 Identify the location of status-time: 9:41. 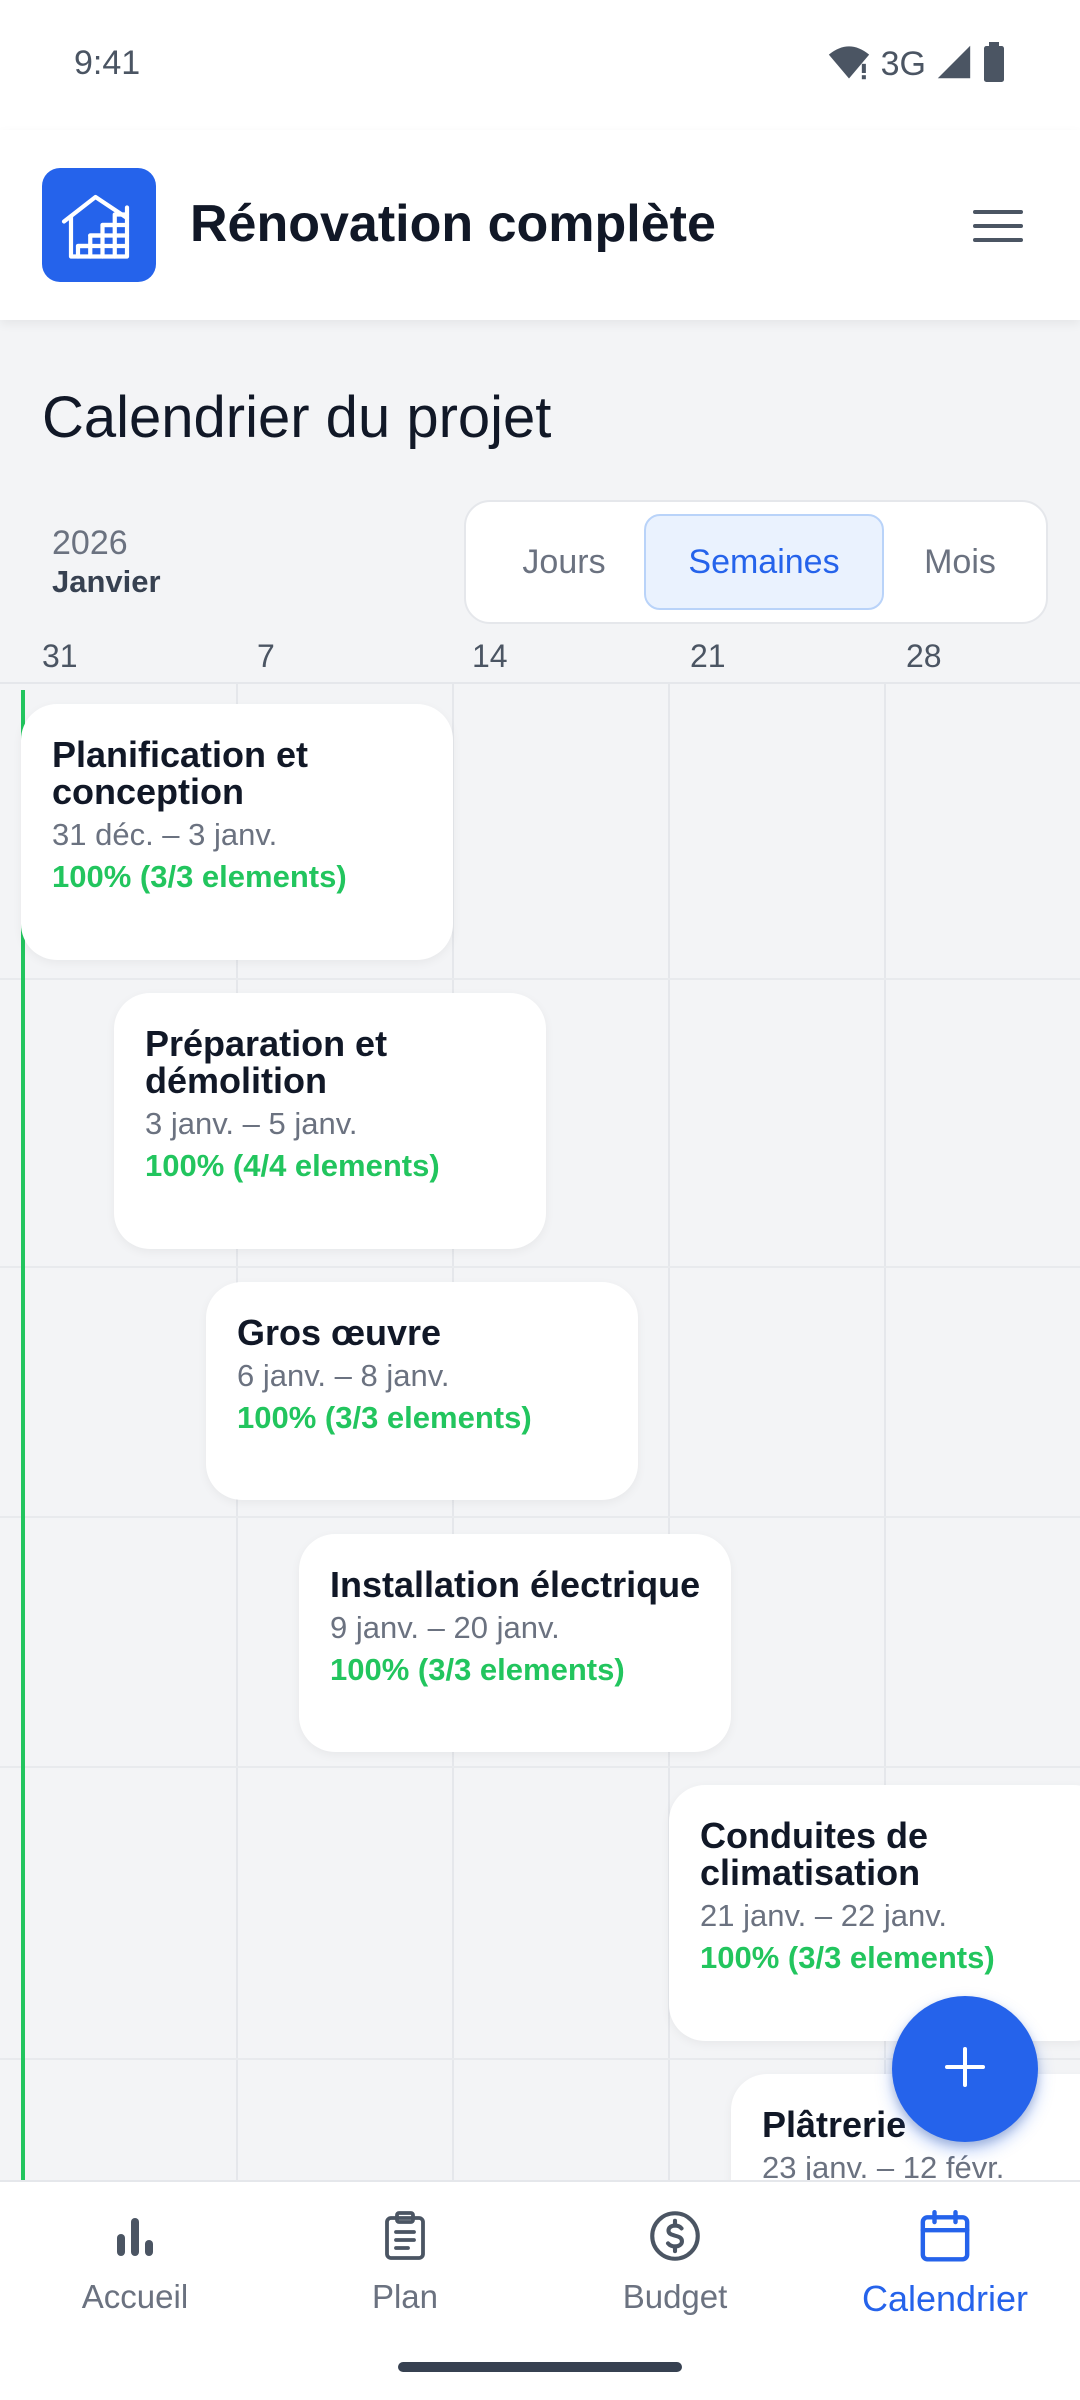
(107, 63).